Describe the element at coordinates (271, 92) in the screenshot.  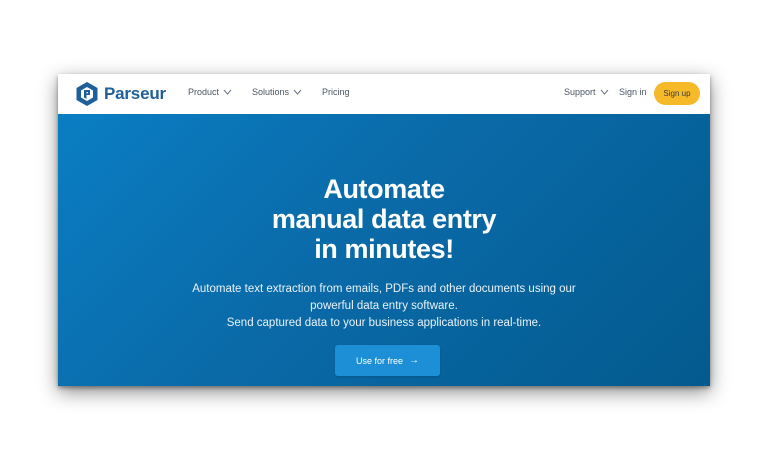
I see `nav-item-label: Solutions` at that location.